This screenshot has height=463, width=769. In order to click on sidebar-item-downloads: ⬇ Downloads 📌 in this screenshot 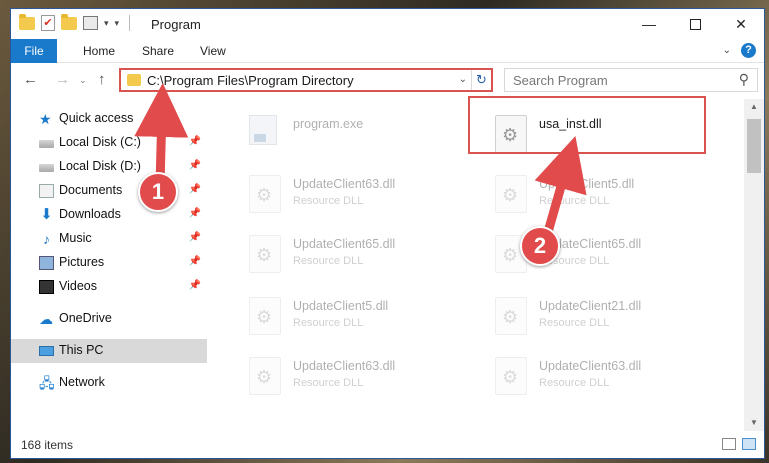, I will do `click(109, 215)`.